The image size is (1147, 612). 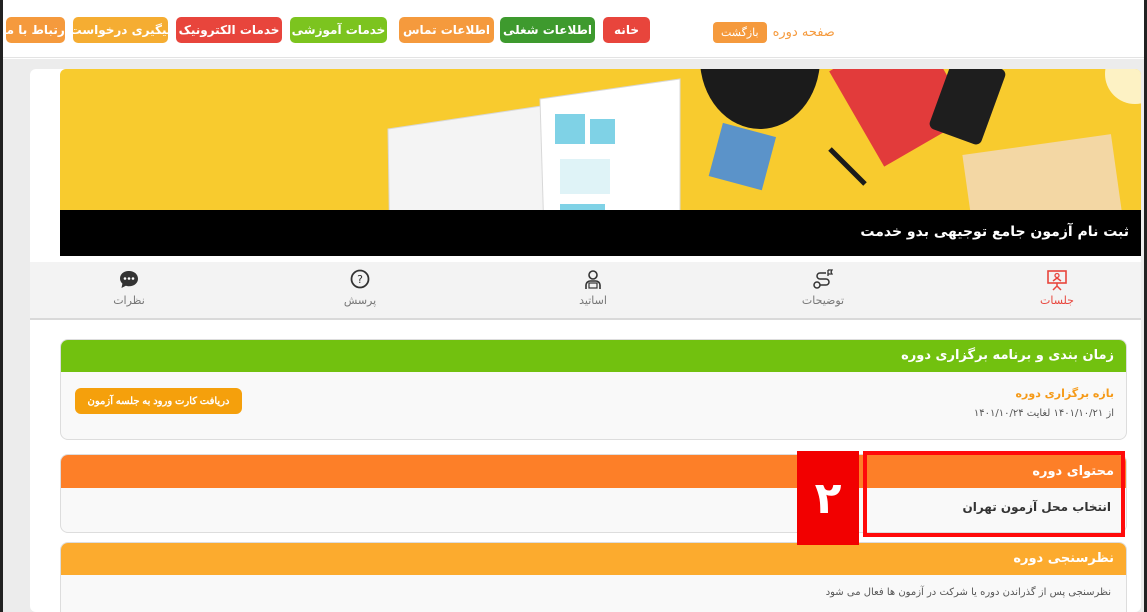 I want to click on tab-comments: نظرات, so click(x=129, y=287).